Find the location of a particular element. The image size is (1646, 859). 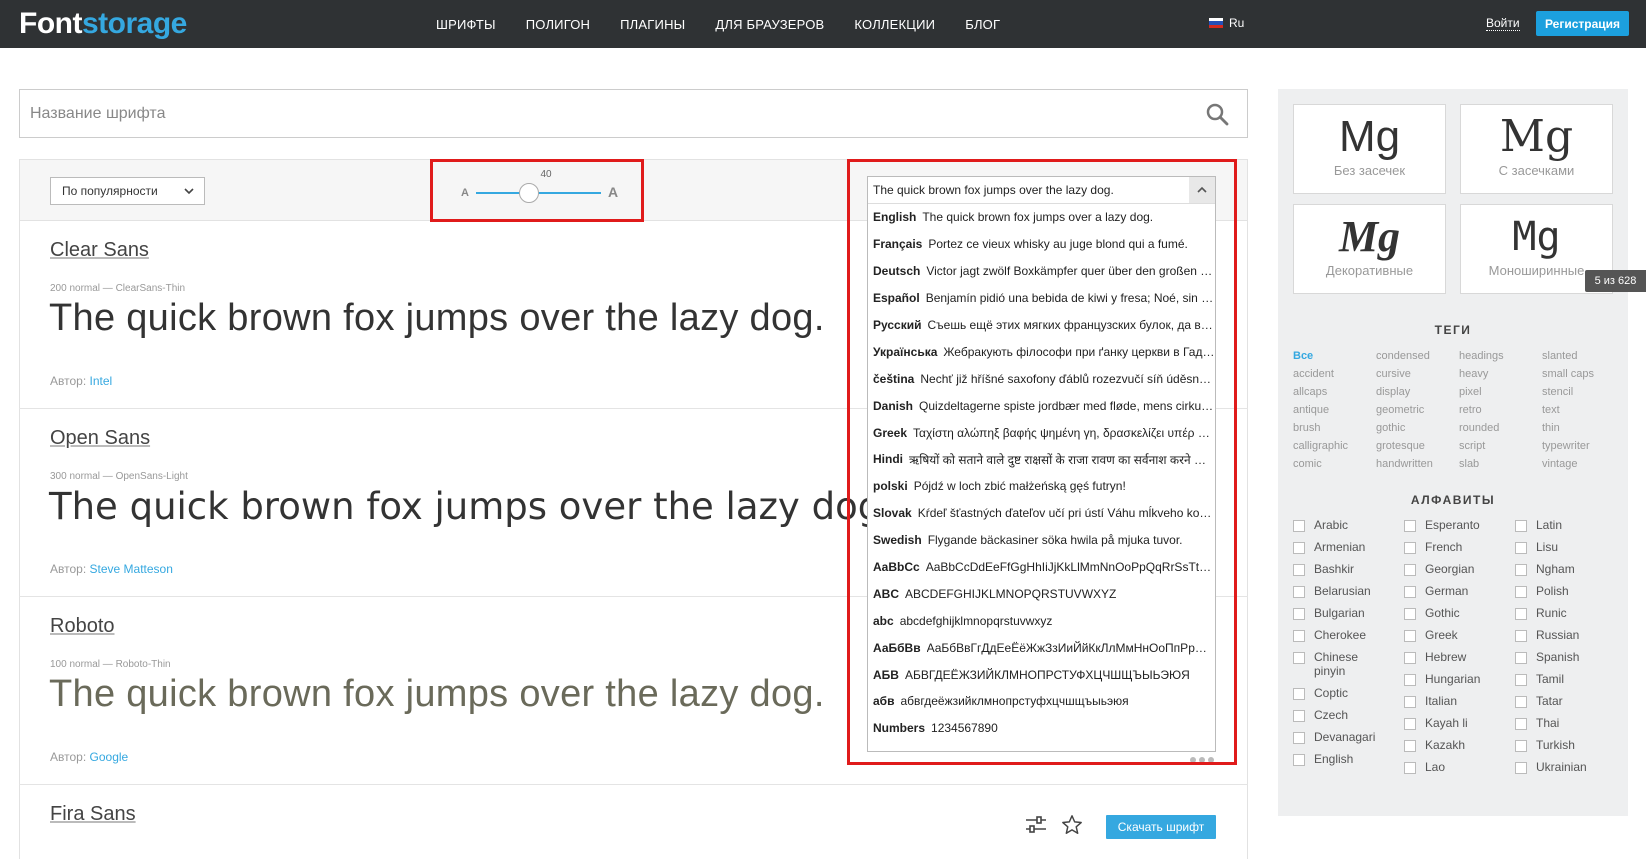

alphabet-filter-esperanto: Esperanto is located at coordinates (1459, 529).